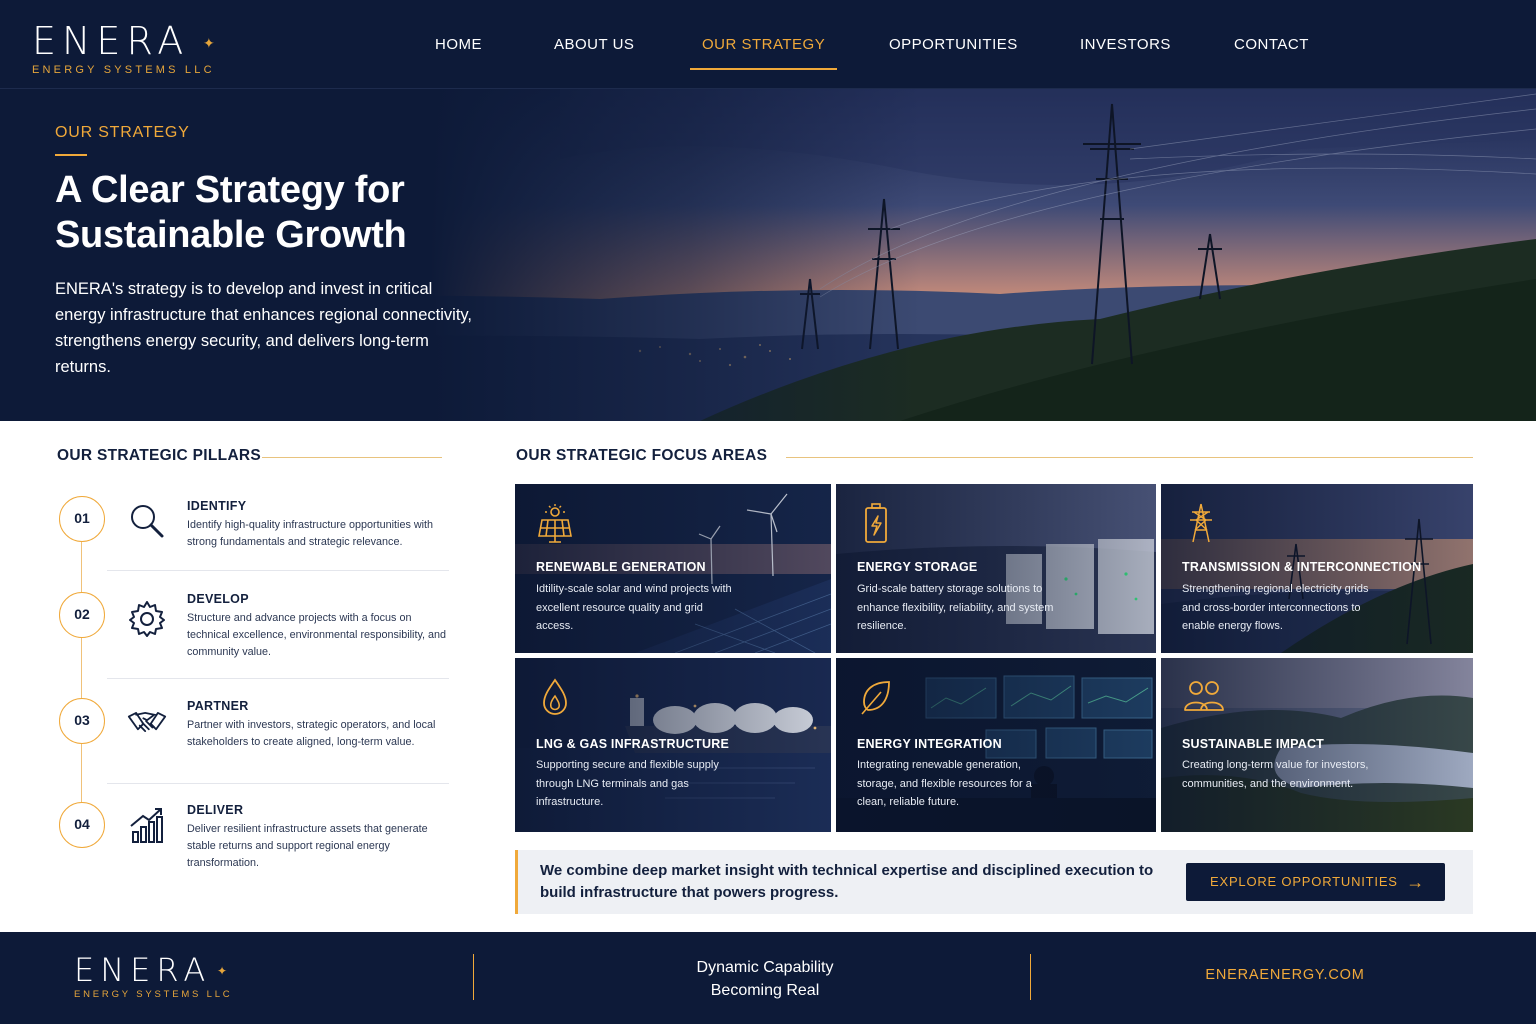 This screenshot has width=1536, height=1024. I want to click on explore-opportunities-button: EXPLORE OPPORTUNITIES →, so click(1315, 882).